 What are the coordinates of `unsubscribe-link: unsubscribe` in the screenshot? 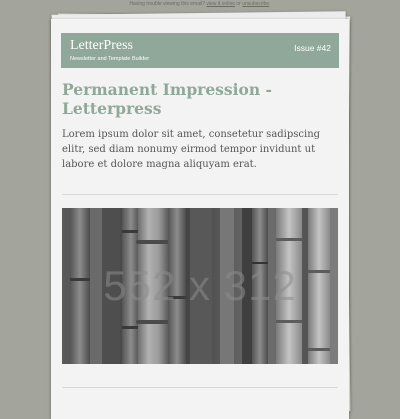 It's located at (255, 4).